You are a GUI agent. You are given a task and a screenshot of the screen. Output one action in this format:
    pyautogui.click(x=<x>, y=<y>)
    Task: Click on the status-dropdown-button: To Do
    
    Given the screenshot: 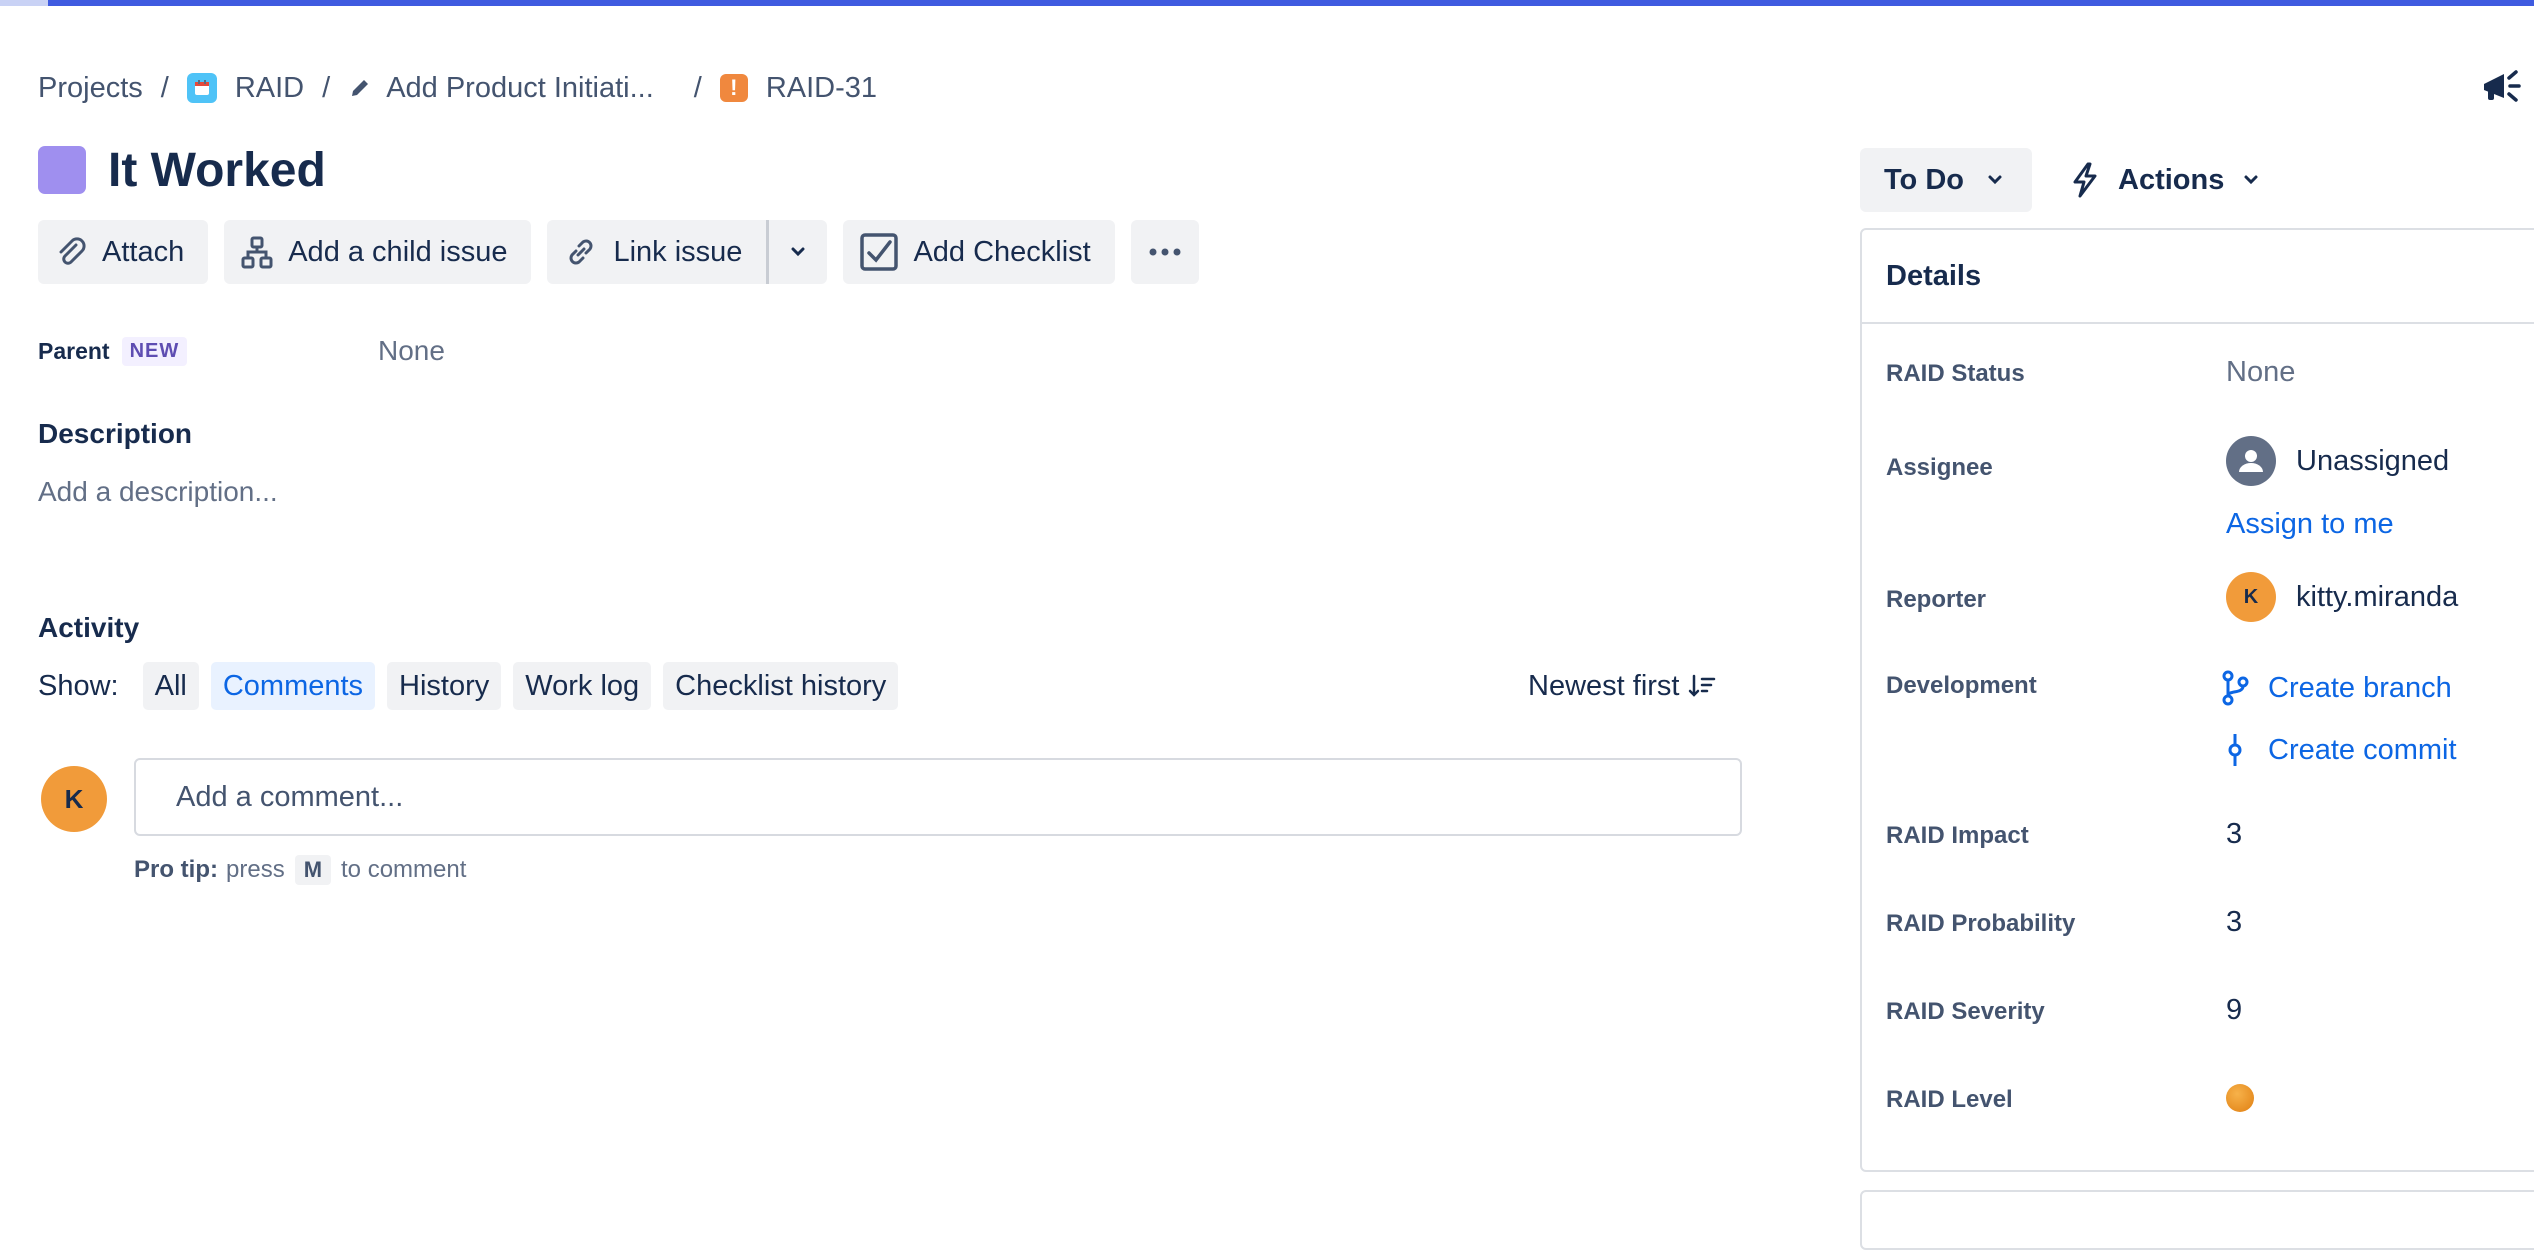 What is the action you would take?
    pyautogui.click(x=1946, y=180)
    